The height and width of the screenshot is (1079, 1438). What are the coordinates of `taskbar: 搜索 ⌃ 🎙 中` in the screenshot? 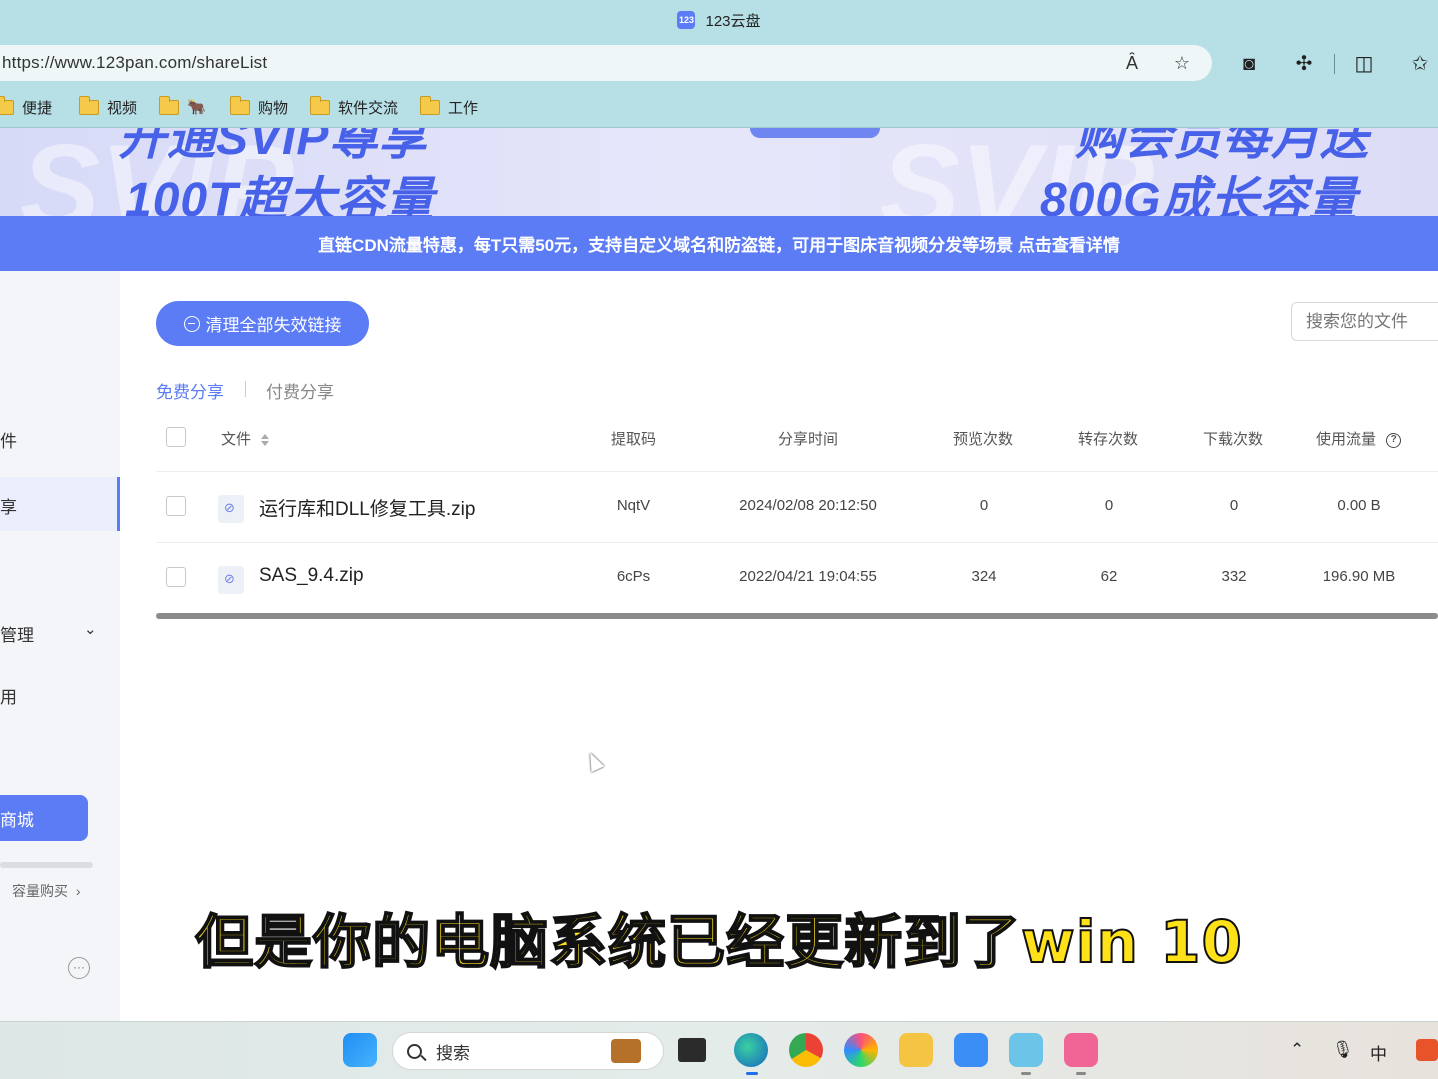 It's located at (719, 1050).